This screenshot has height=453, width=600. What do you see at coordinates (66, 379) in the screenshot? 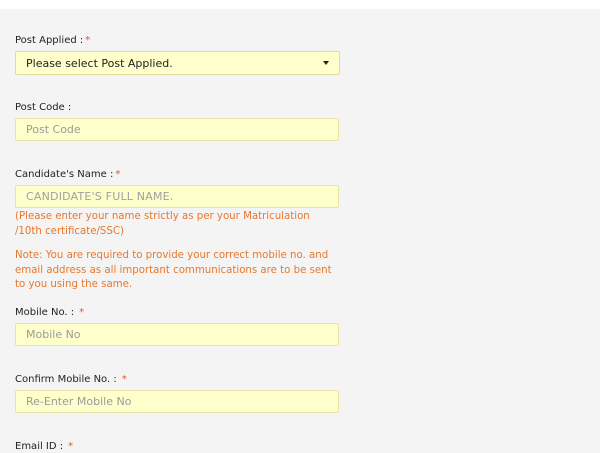
I see `confirm-mobile-label-text: Confirm Mobile No. :` at bounding box center [66, 379].